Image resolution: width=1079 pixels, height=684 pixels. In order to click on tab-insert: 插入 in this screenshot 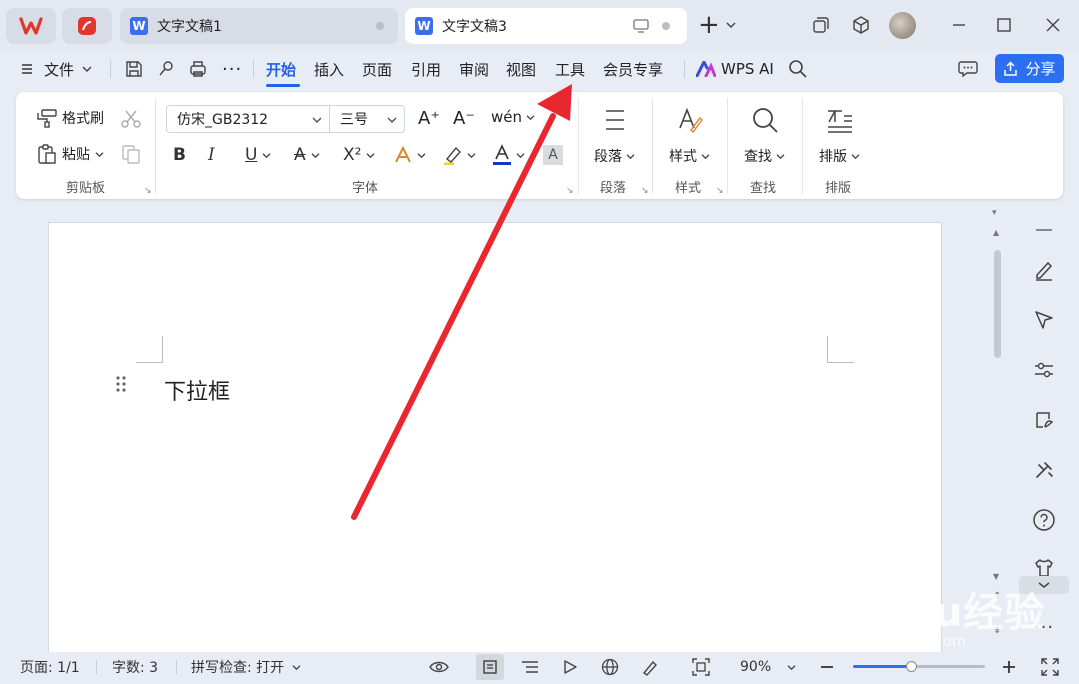, I will do `click(329, 69)`.